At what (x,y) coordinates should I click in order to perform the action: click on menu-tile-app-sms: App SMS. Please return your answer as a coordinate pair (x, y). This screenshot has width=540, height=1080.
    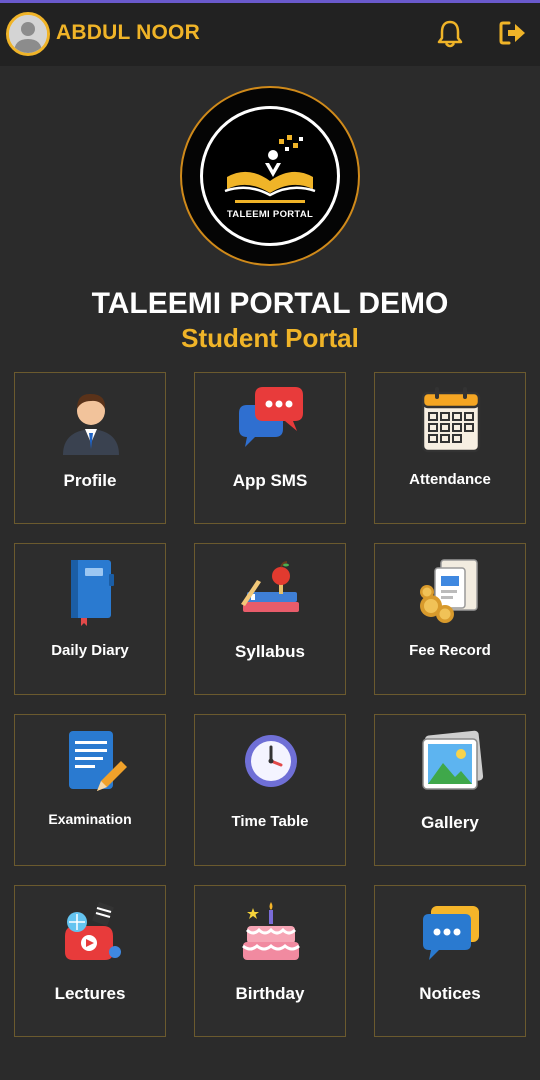
    Looking at the image, I should click on (270, 448).